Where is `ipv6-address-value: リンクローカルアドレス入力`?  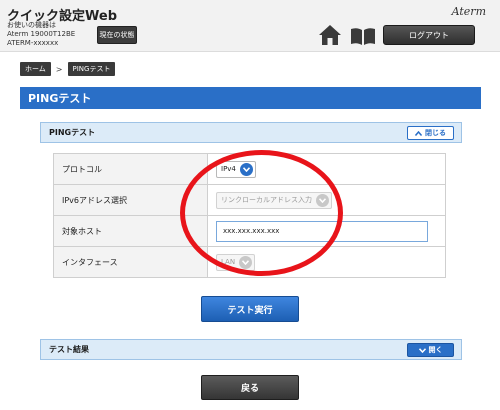 ipv6-address-value: リンクローカルアドレス入力 is located at coordinates (266, 200).